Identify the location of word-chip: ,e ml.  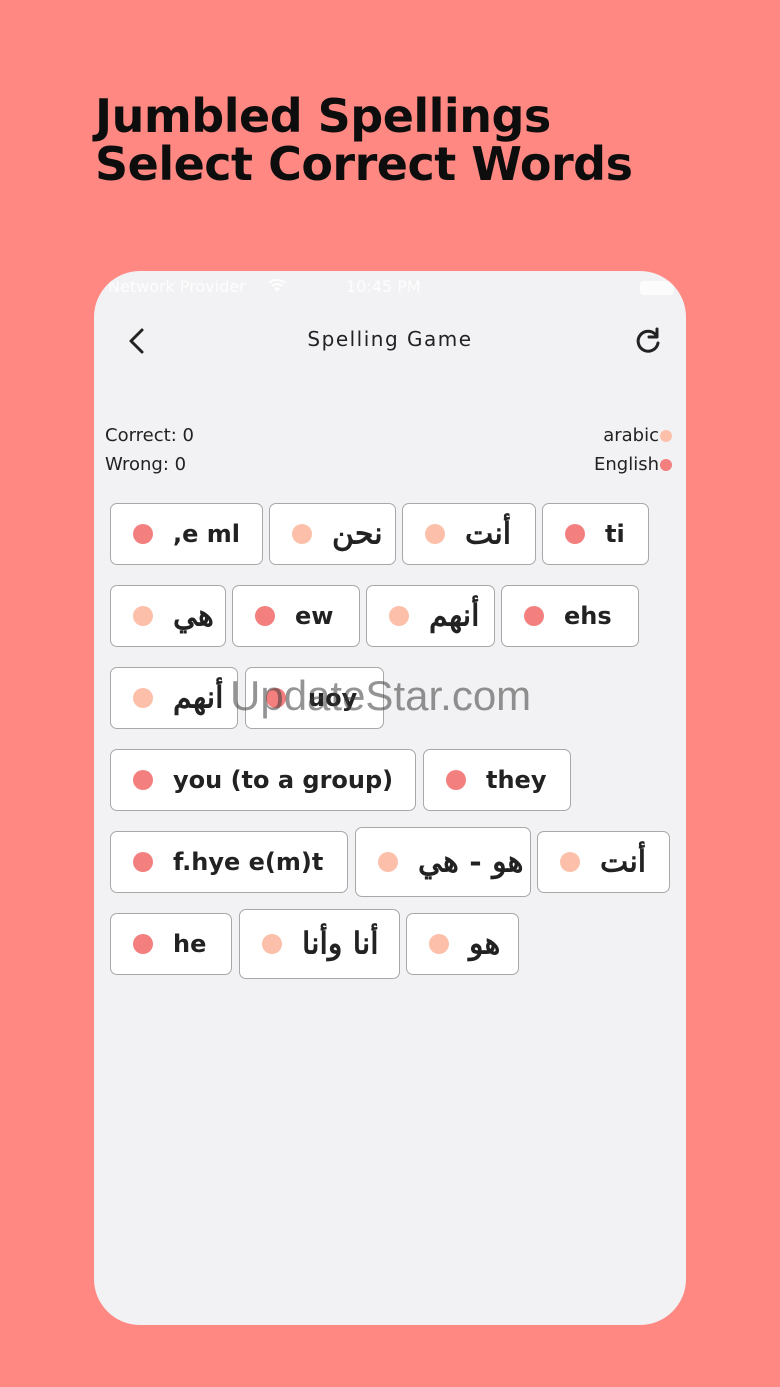
(186, 534).